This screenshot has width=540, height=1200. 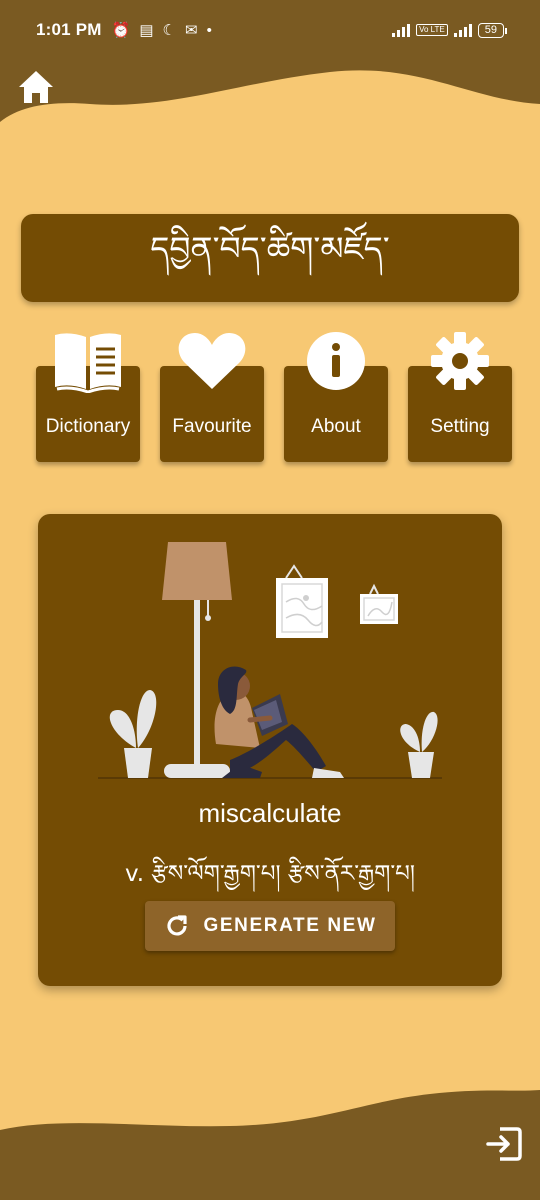 I want to click on menu-about: About, so click(x=336, y=397).